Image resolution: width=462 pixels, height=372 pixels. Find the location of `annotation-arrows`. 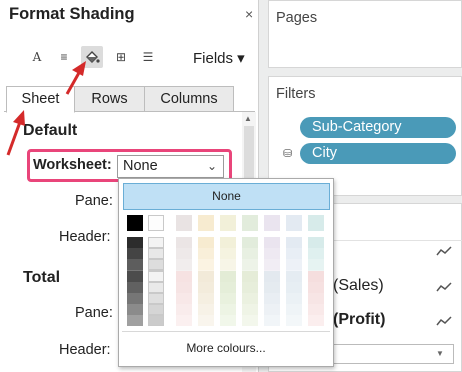

annotation-arrows is located at coordinates (46, 108).